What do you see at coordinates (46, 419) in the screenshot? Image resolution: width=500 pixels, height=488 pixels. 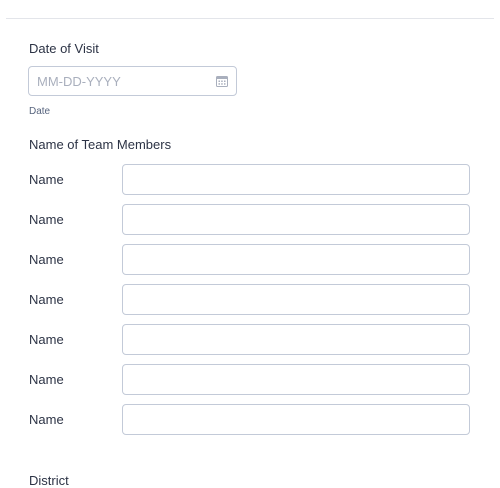 I see `name-label-7: Name` at bounding box center [46, 419].